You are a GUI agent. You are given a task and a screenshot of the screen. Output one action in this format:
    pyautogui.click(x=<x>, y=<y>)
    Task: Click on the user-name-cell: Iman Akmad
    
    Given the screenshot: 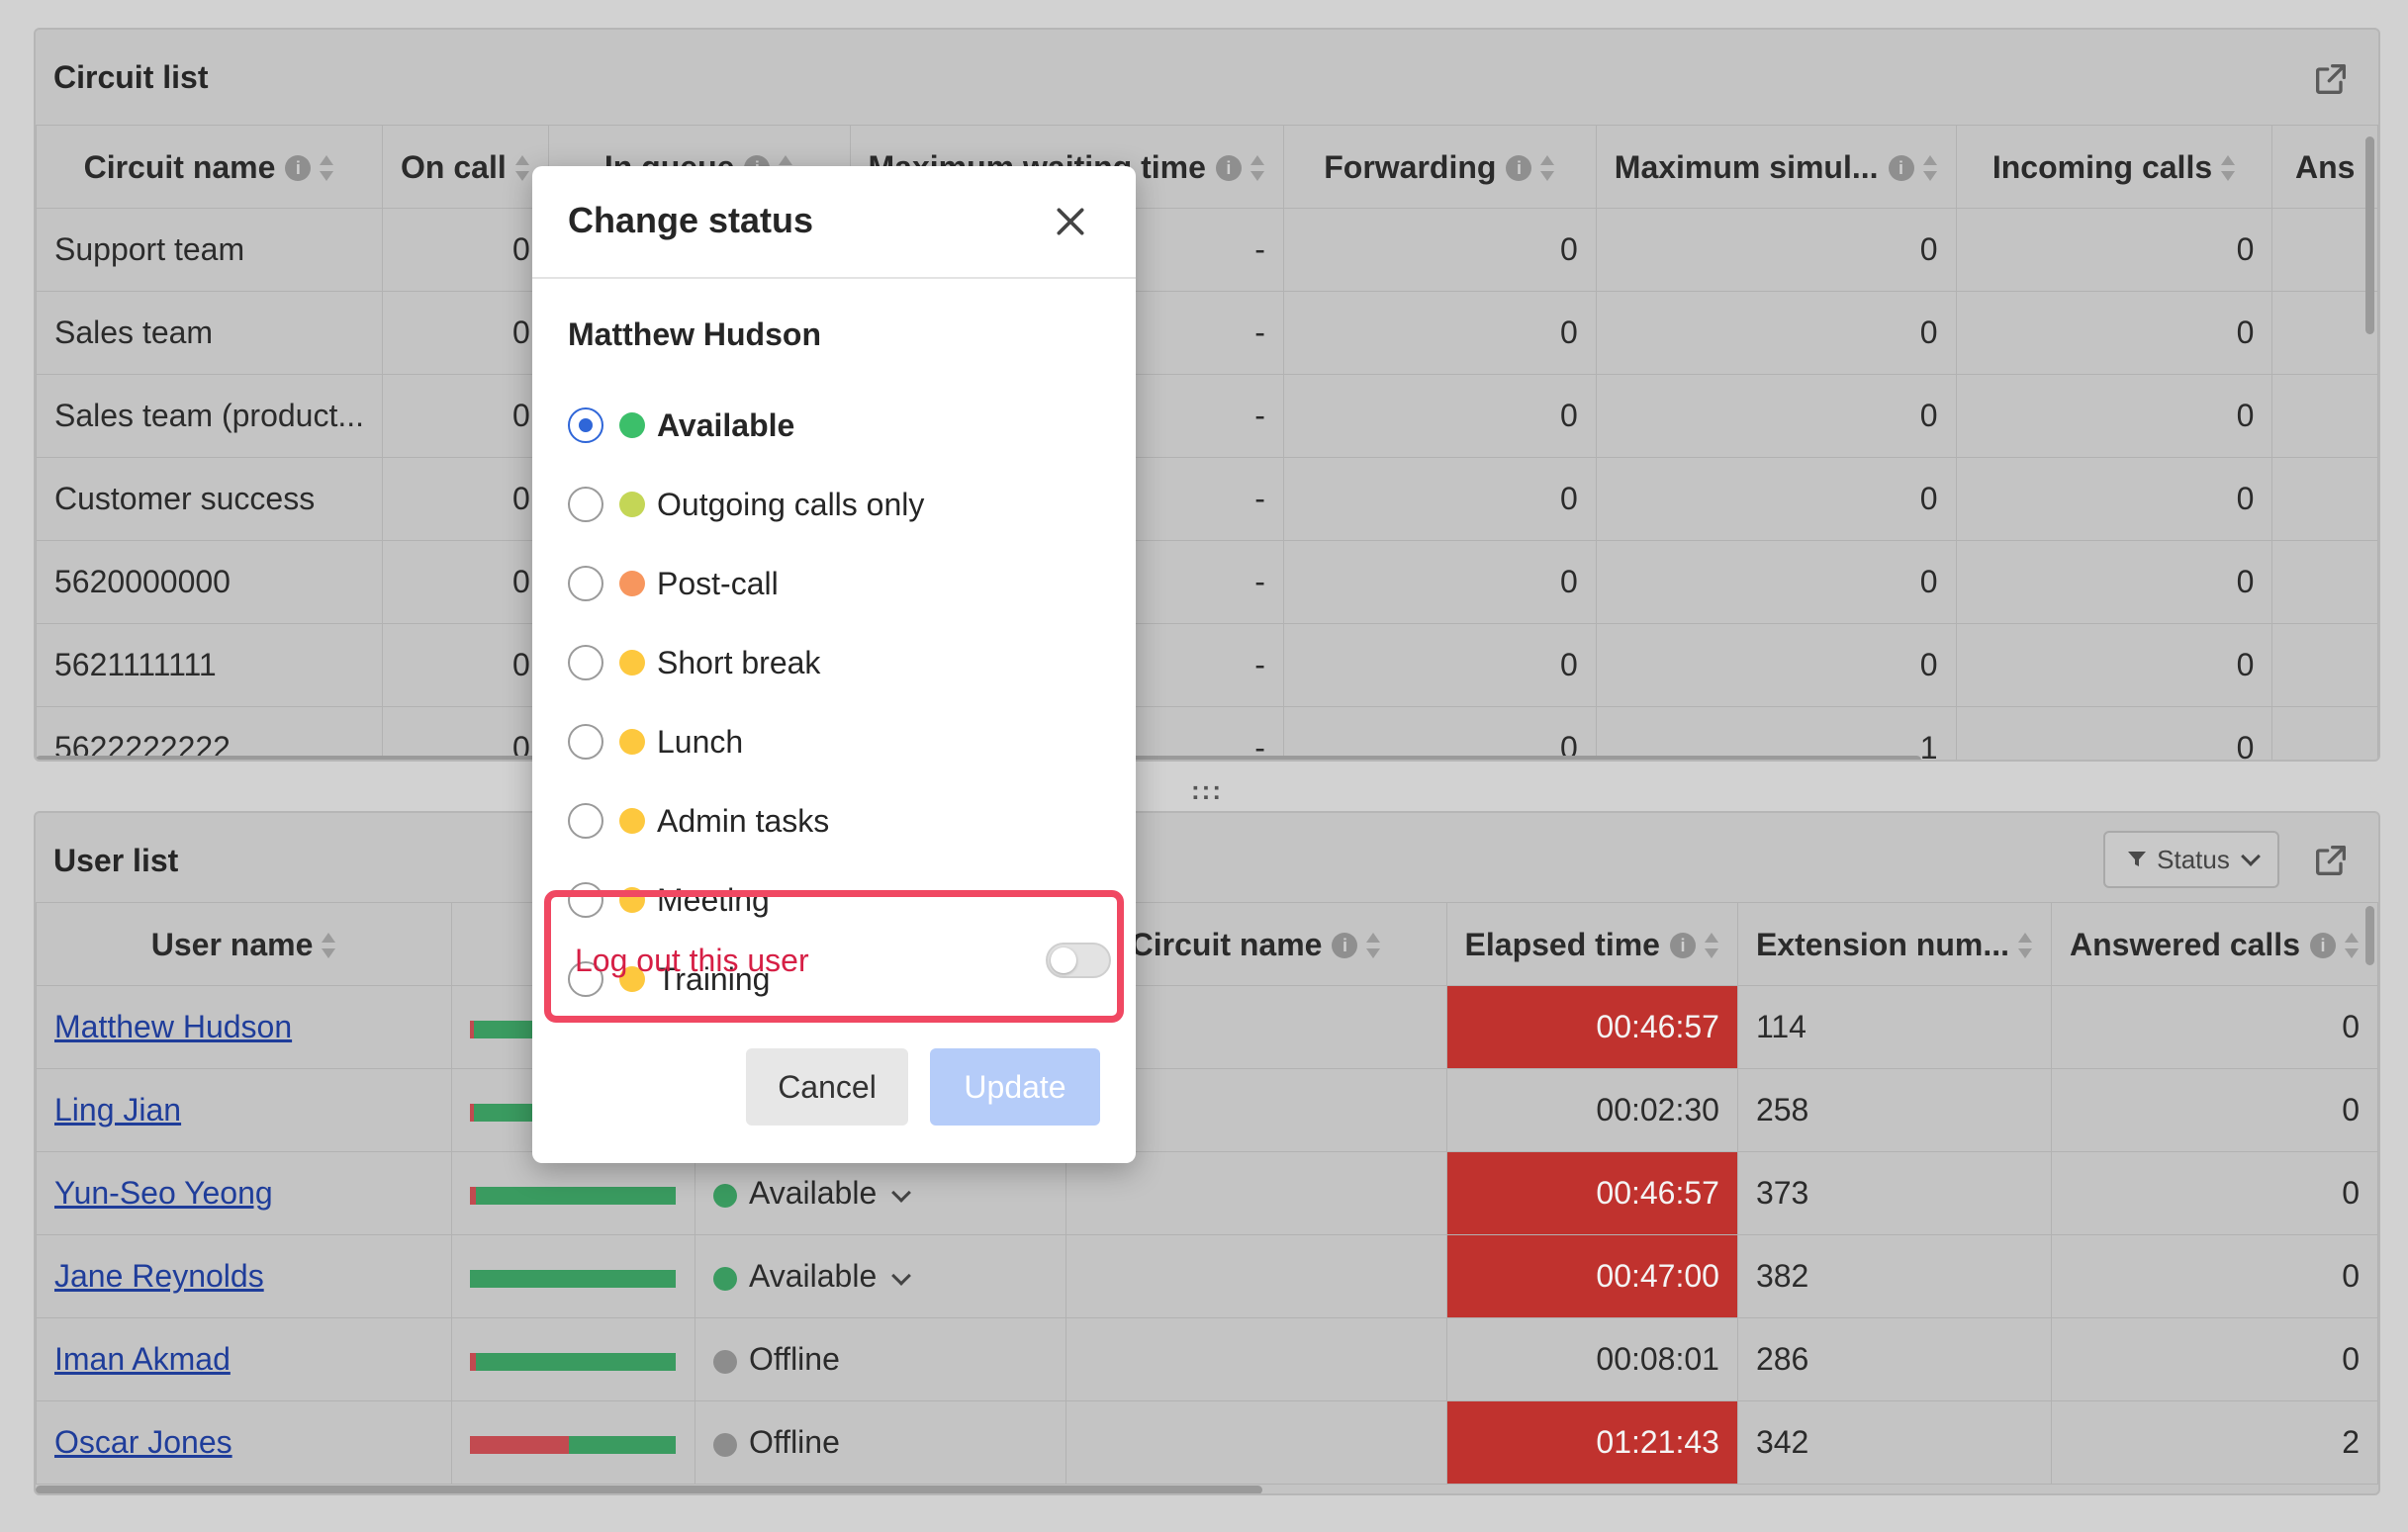 What is the action you would take?
    pyautogui.click(x=244, y=1359)
    